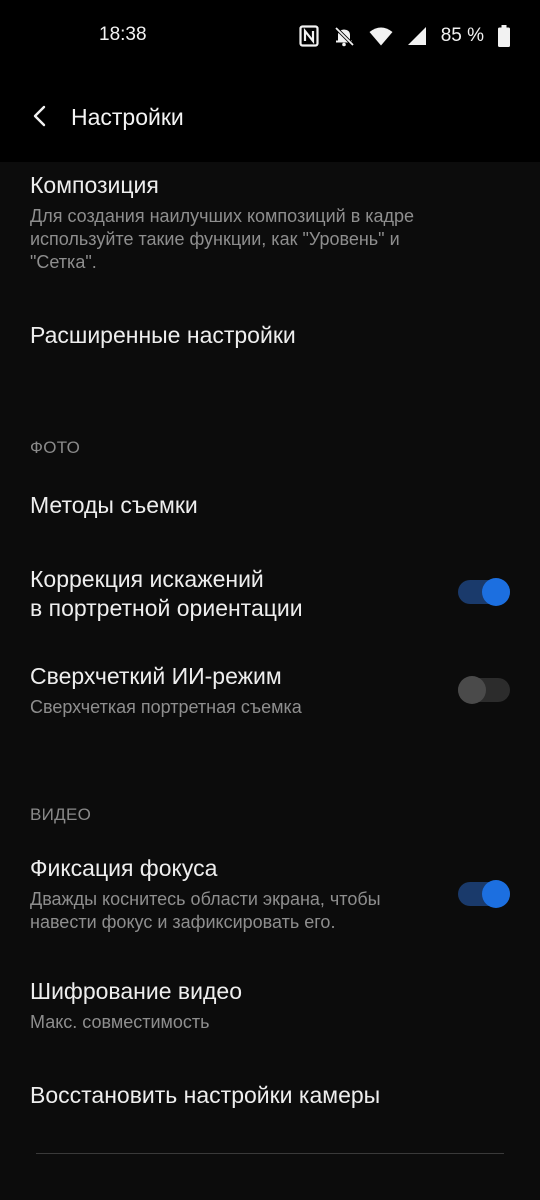 This screenshot has width=540, height=1200. What do you see at coordinates (124, 868) in the screenshot?
I see `setting-title: Фиксация фокуса` at bounding box center [124, 868].